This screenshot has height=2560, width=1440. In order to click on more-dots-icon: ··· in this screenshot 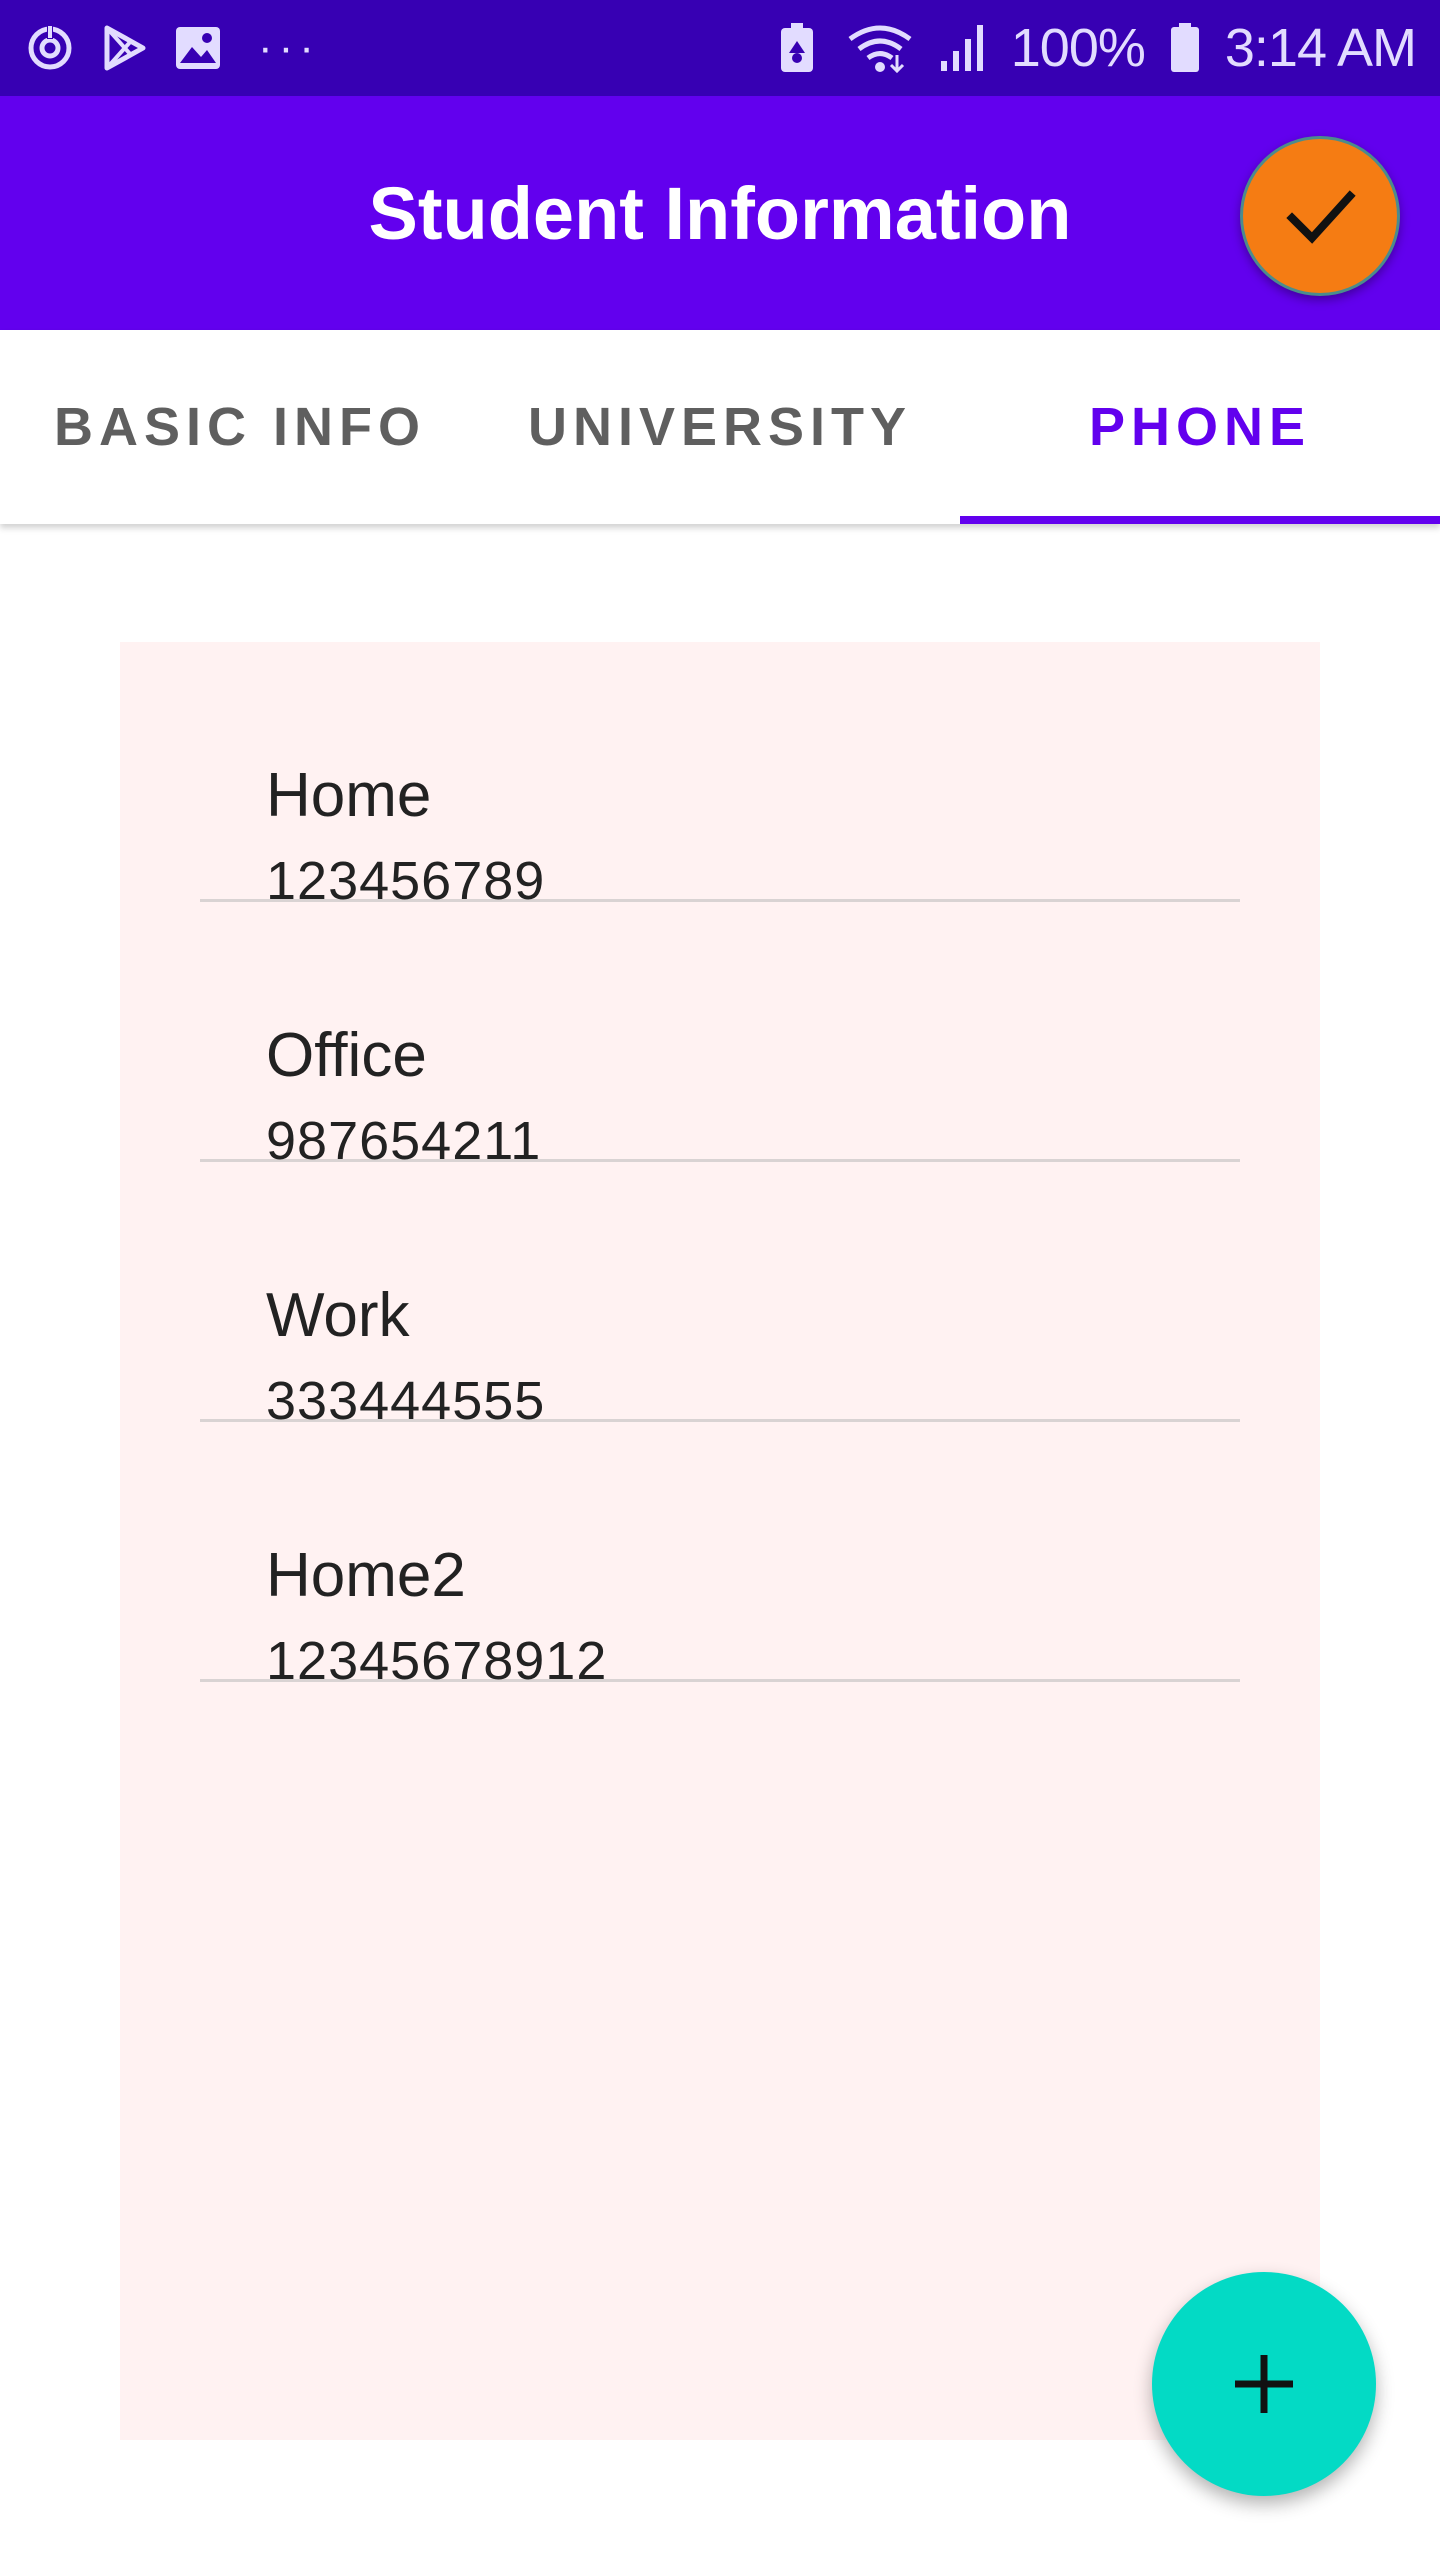, I will do `click(289, 47)`.